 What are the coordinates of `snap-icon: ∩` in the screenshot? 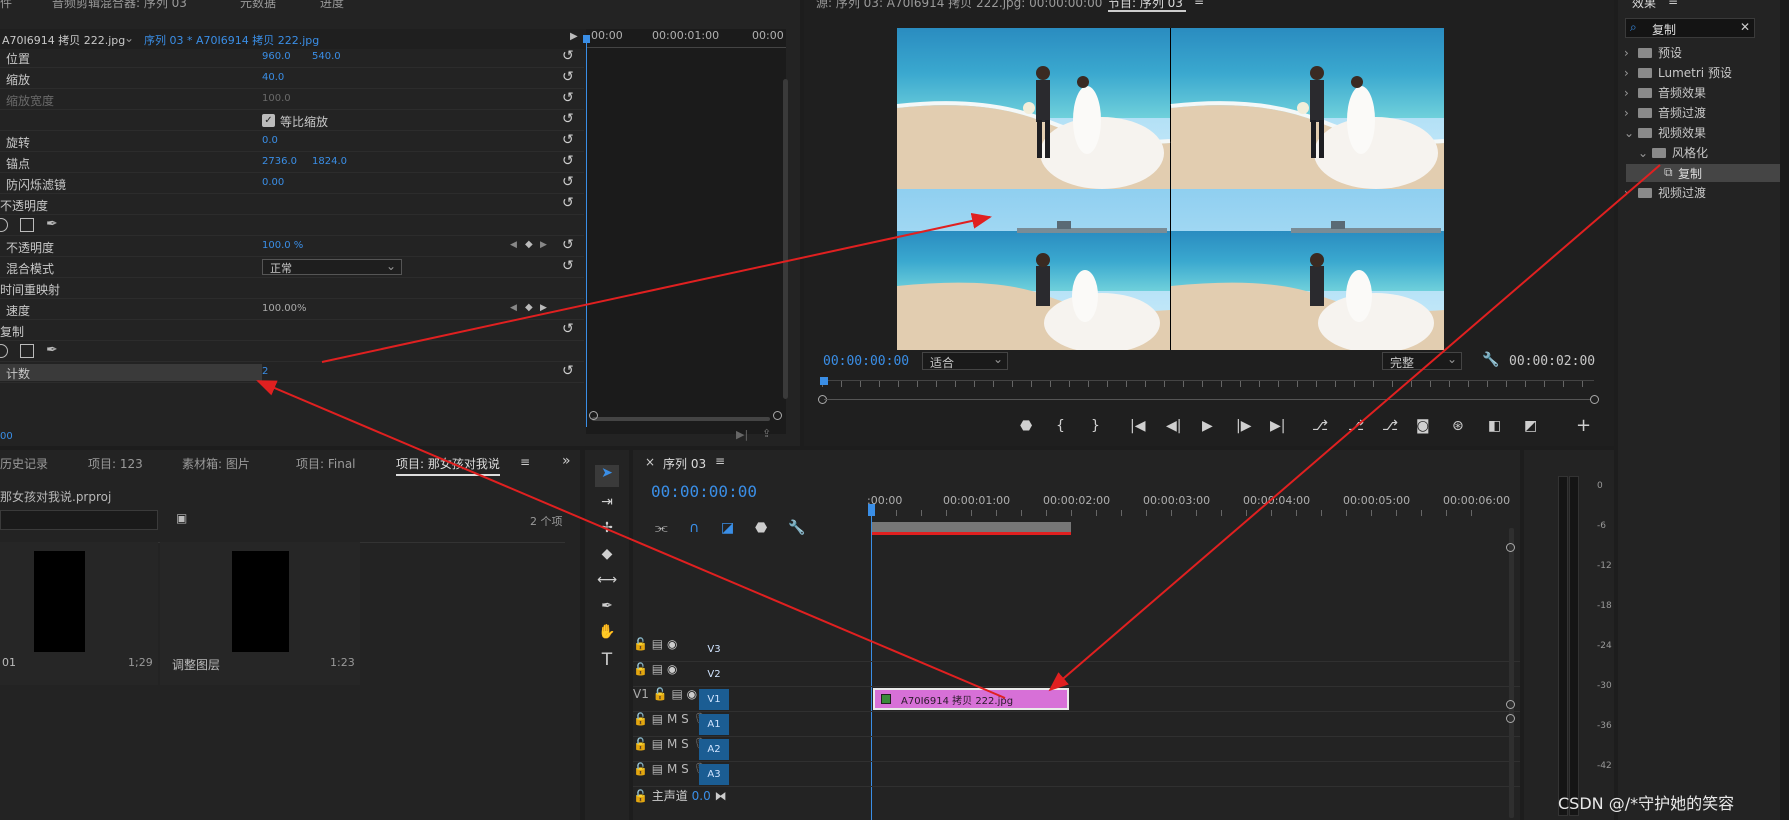 It's located at (694, 528).